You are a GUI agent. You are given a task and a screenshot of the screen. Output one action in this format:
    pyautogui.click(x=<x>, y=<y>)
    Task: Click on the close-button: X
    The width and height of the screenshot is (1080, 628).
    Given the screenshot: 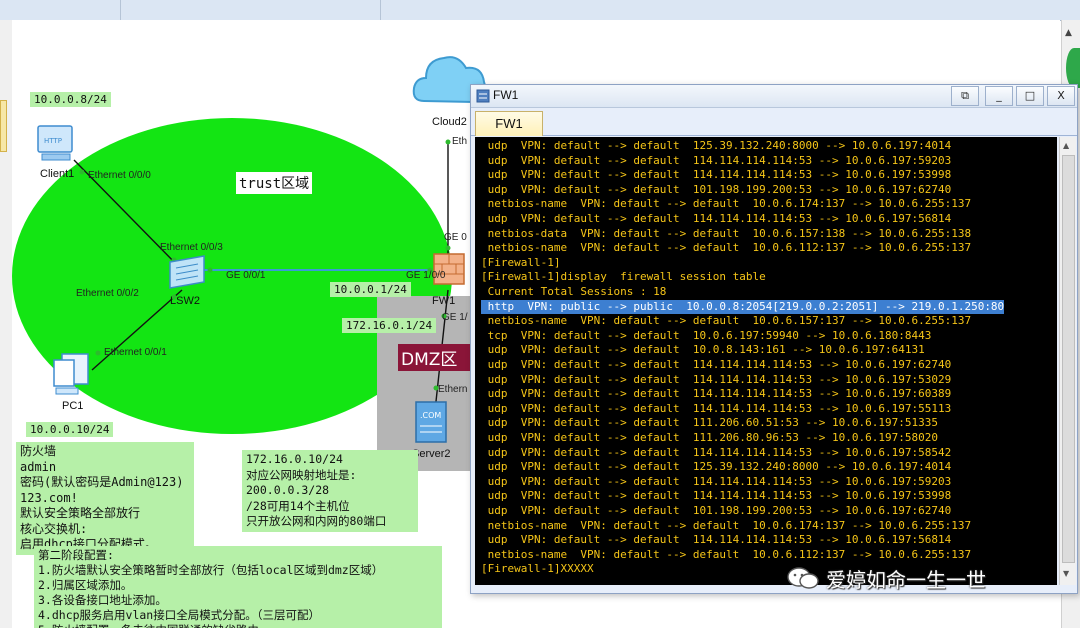 What is the action you would take?
    pyautogui.click(x=1061, y=96)
    